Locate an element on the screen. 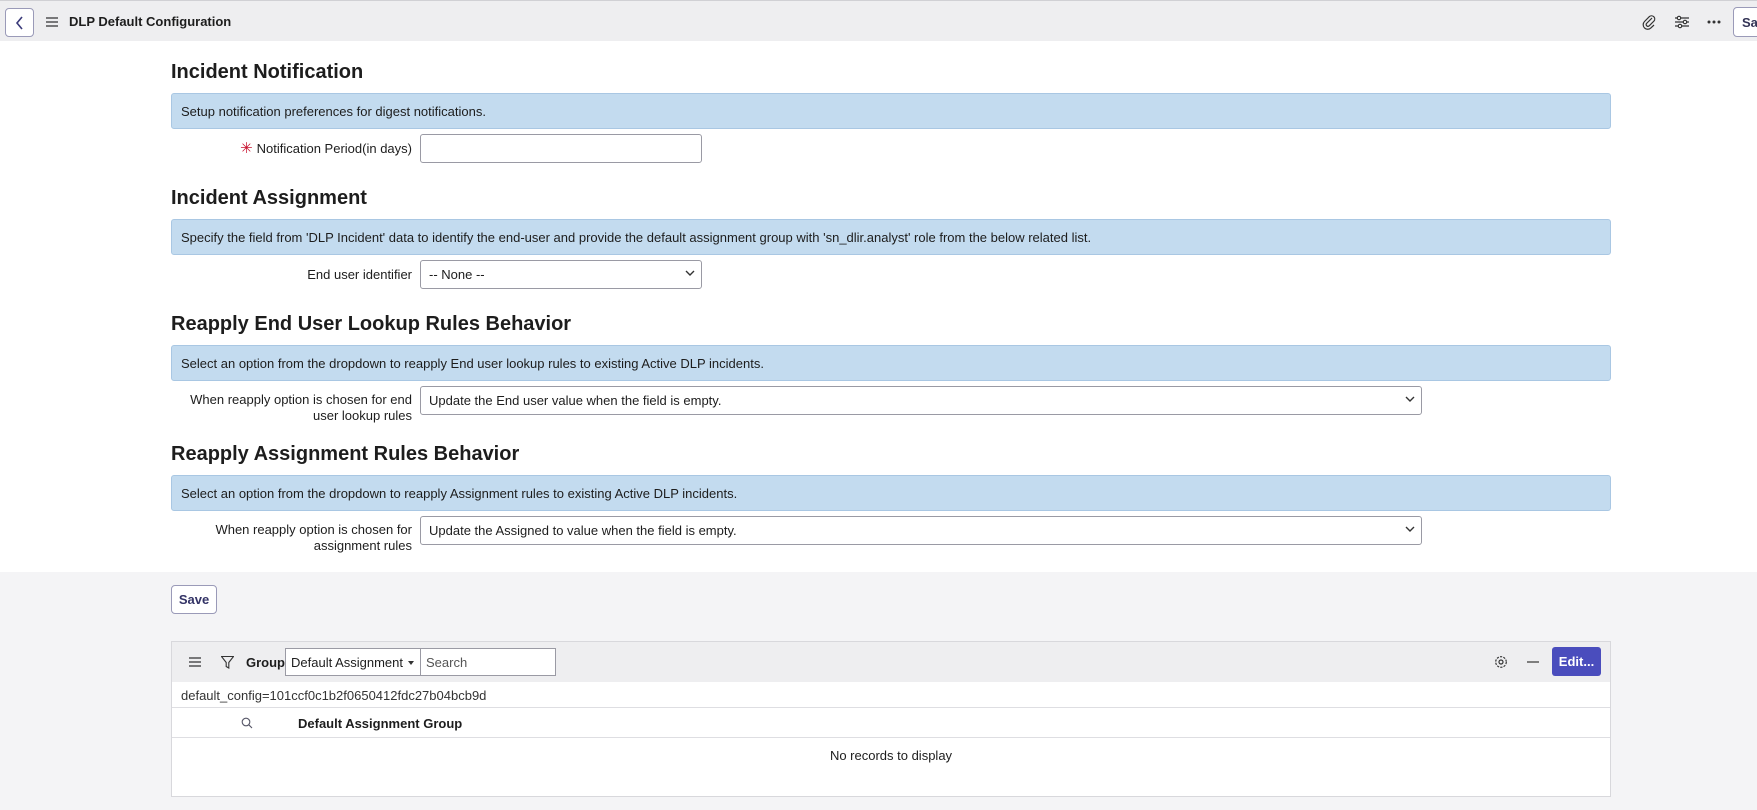  empty-state: No records to display is located at coordinates (891, 755).